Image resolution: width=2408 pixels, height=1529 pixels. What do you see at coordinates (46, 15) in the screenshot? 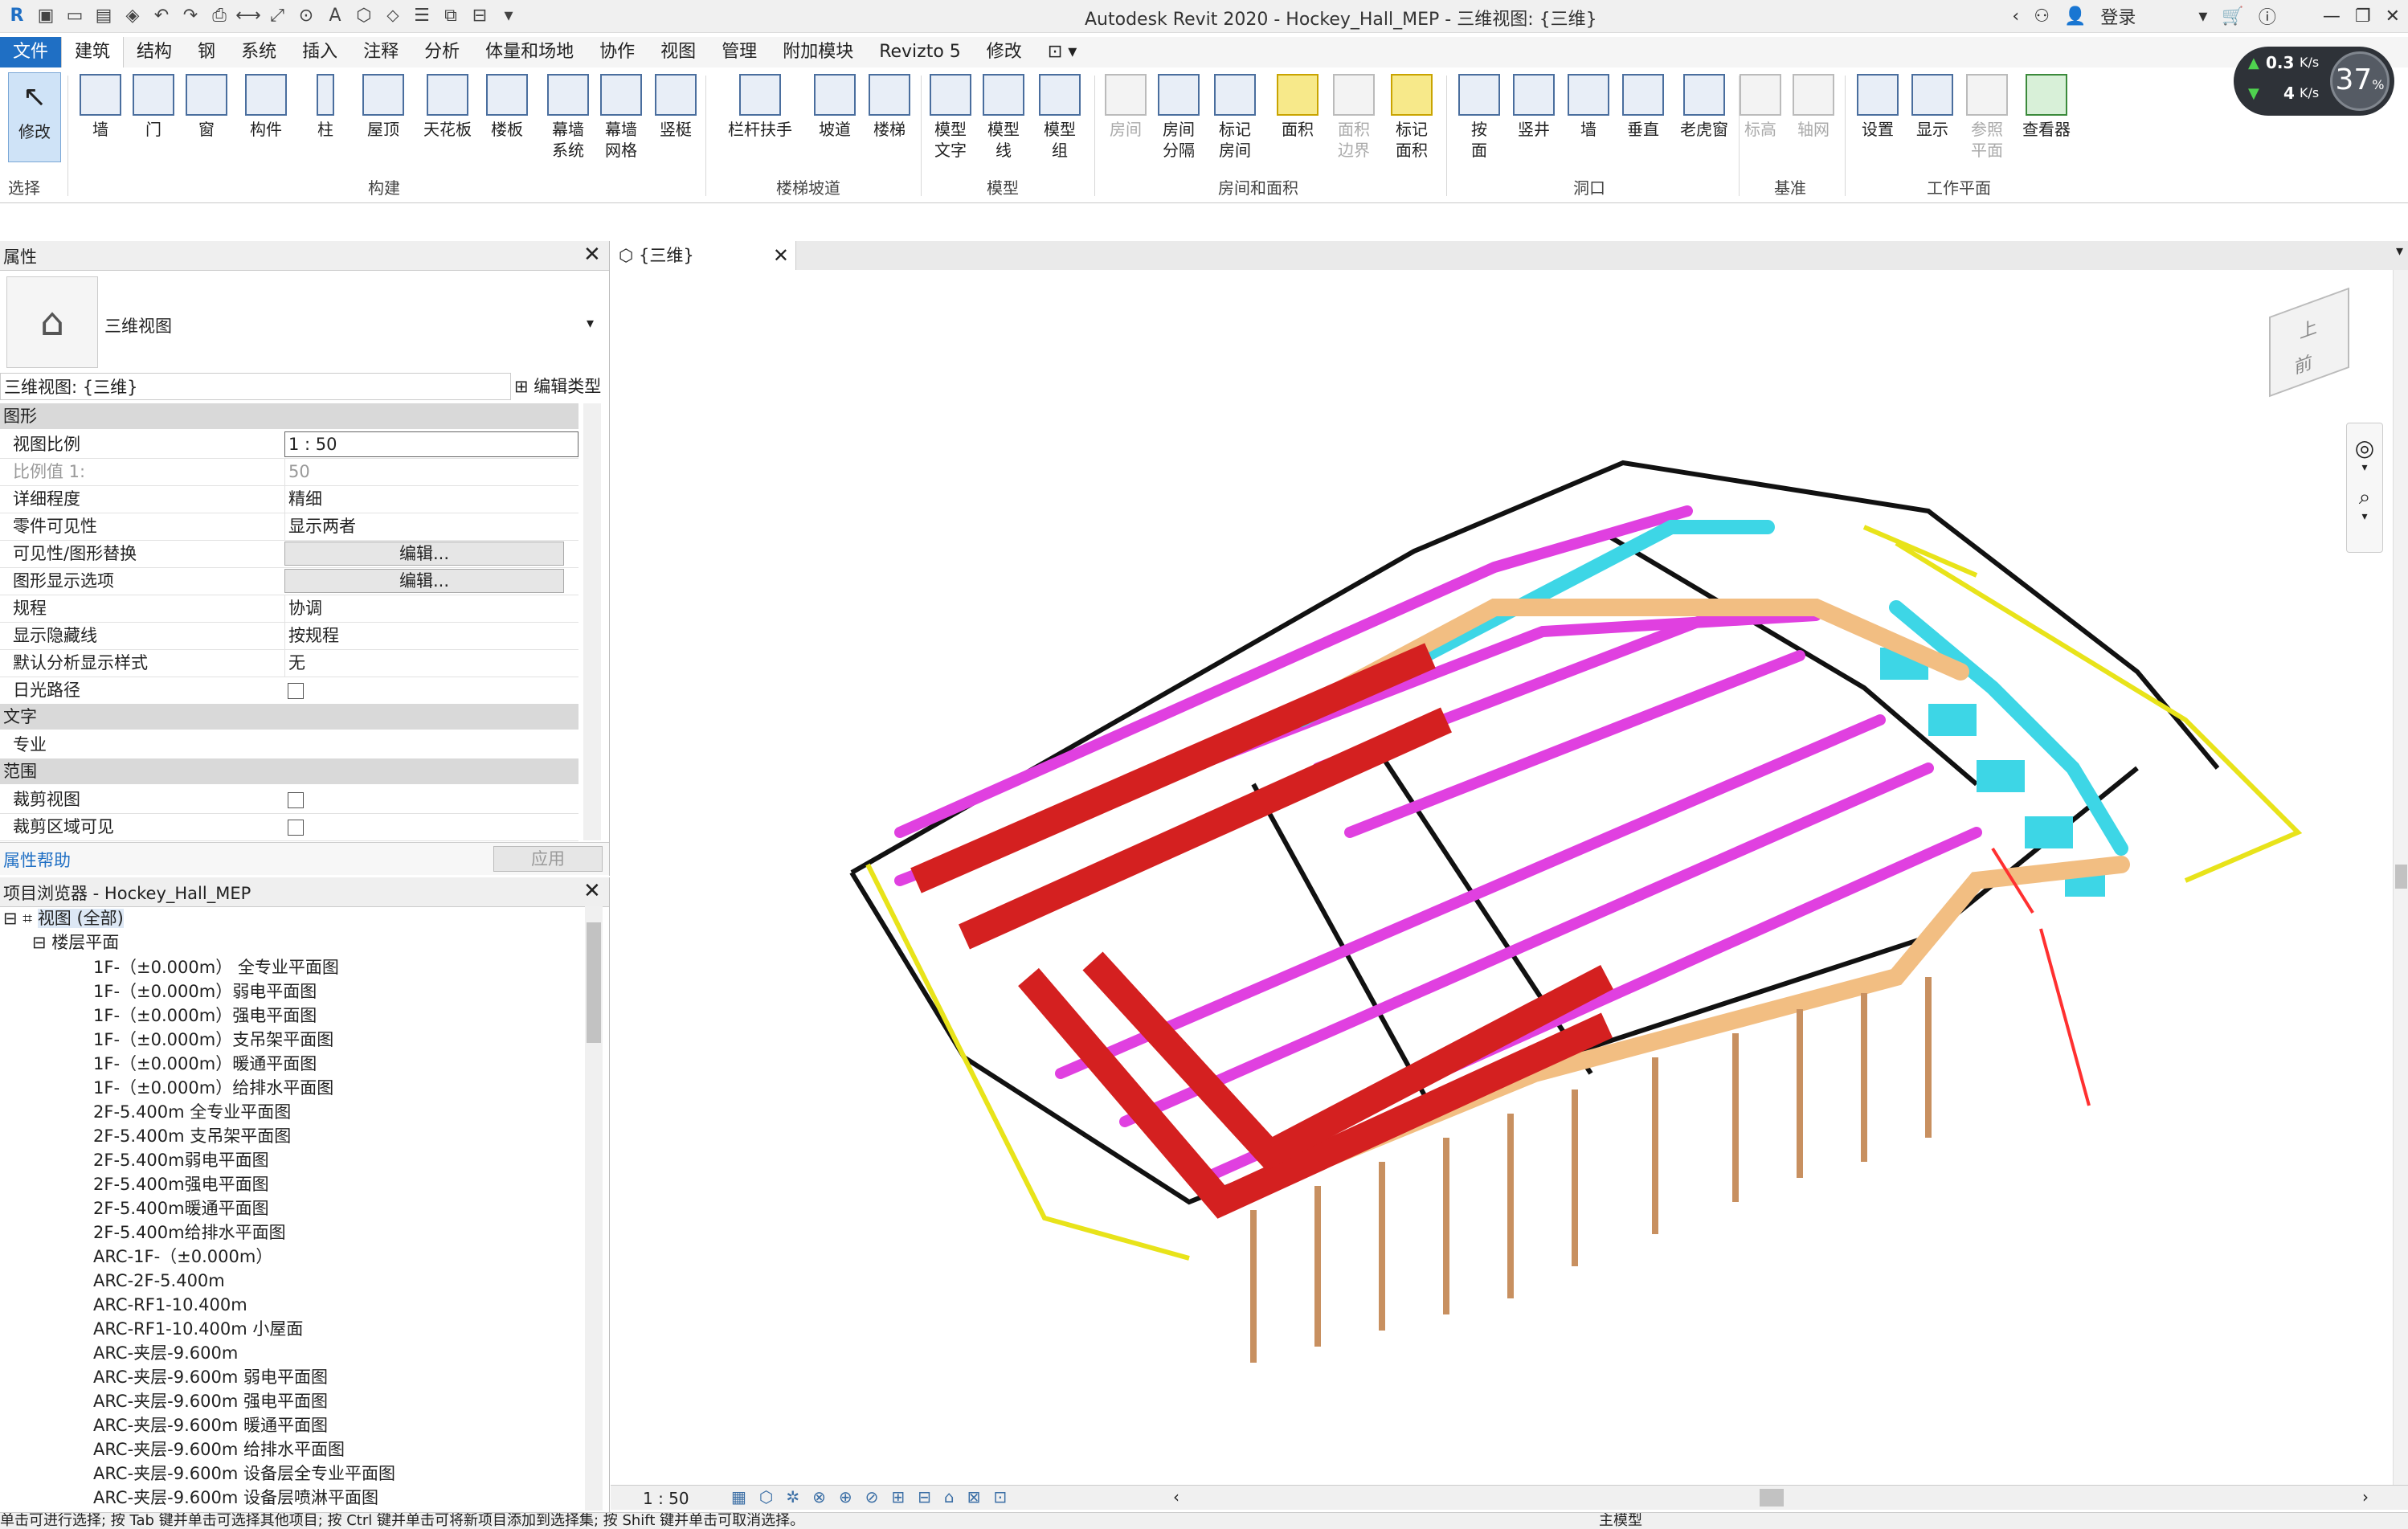
I see `home-icon: ▣` at bounding box center [46, 15].